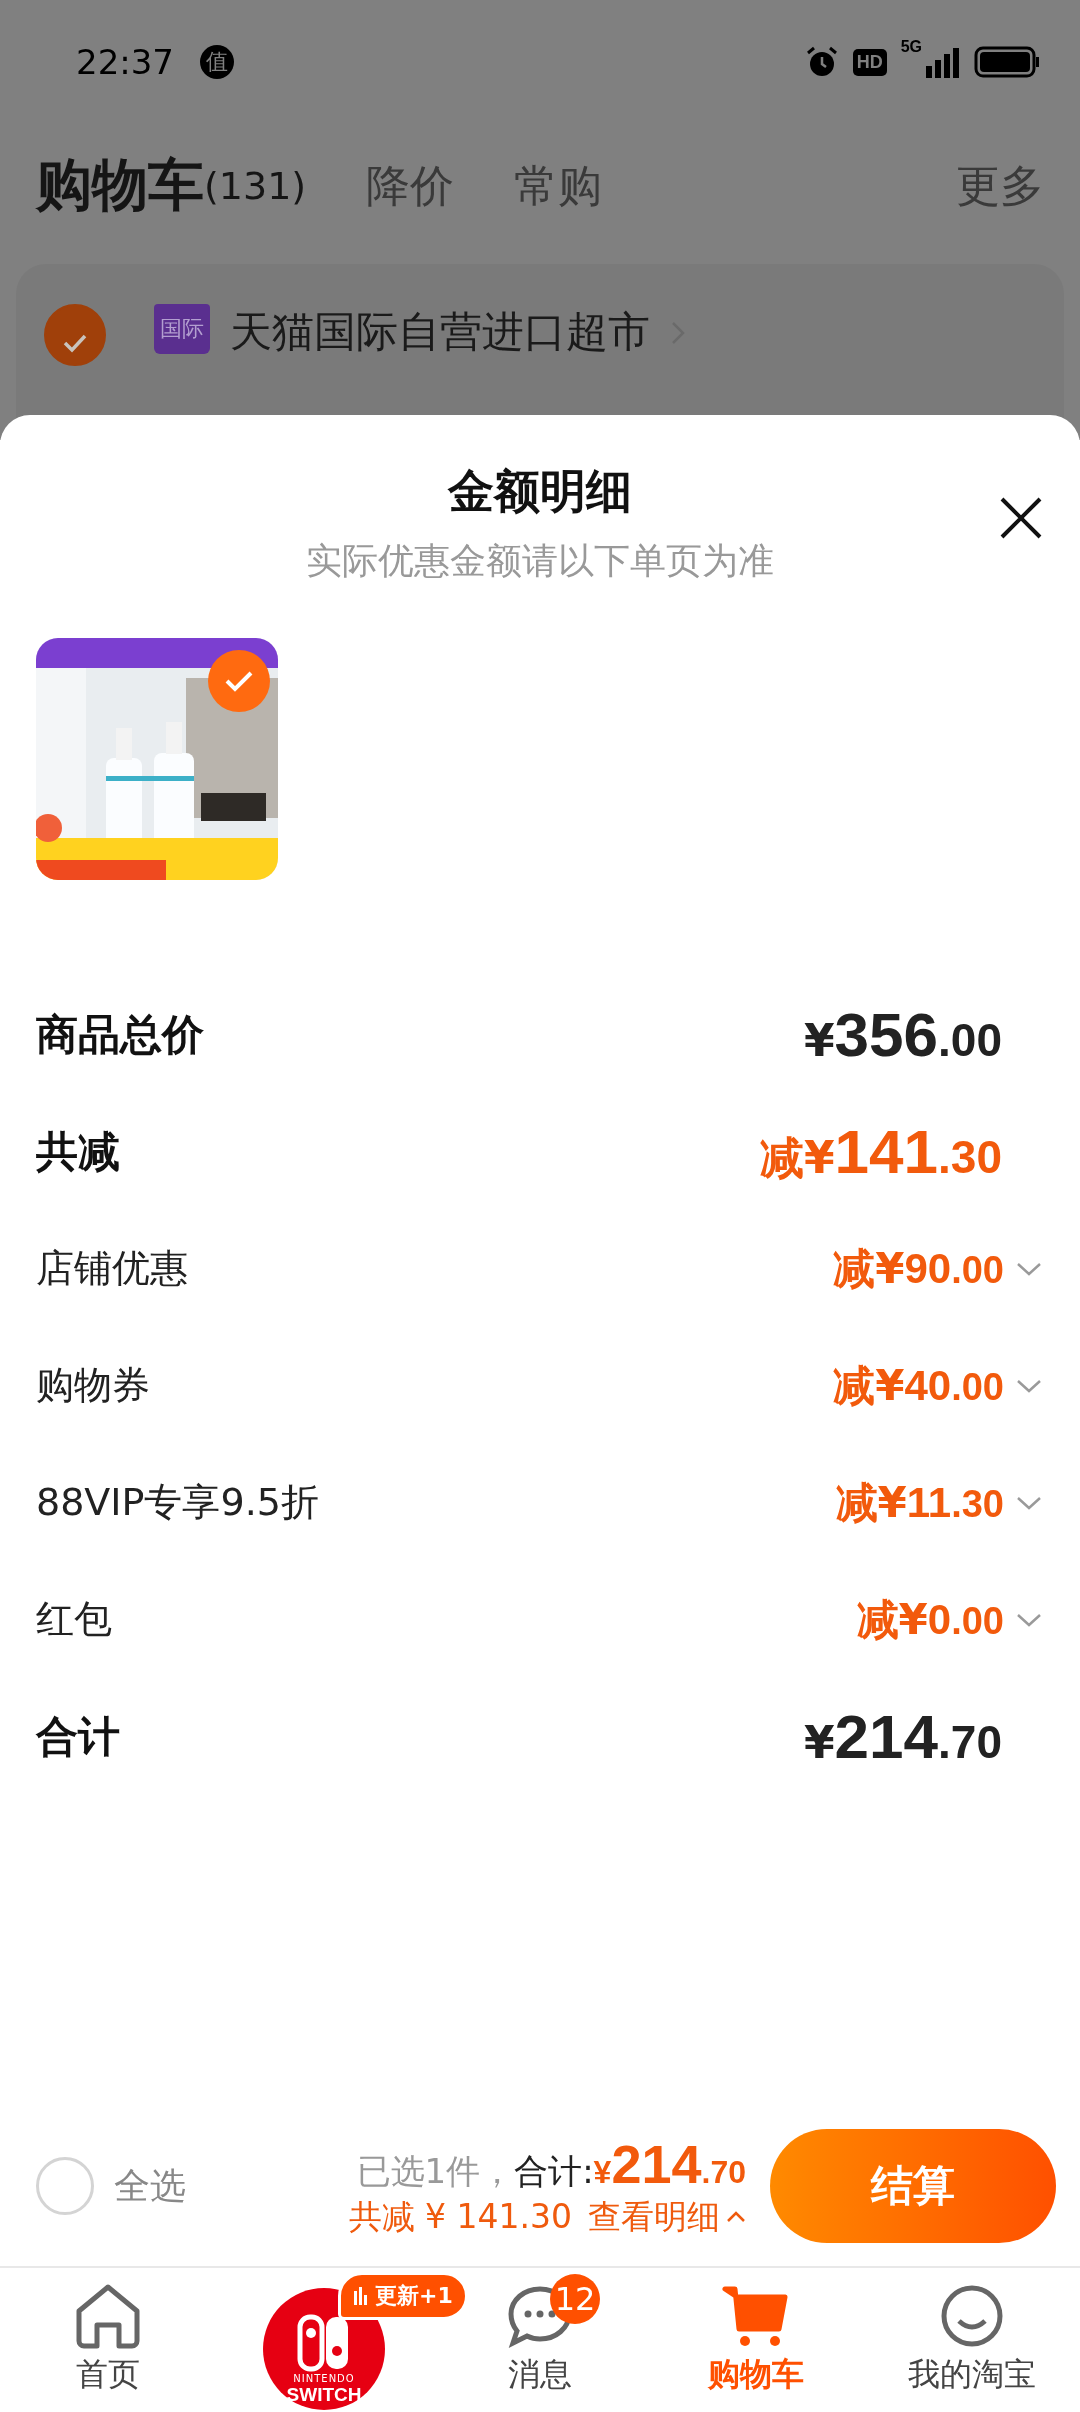 The width and height of the screenshot is (1080, 2412). What do you see at coordinates (930, 1619) in the screenshot?
I see `amount: 减¥0.00` at bounding box center [930, 1619].